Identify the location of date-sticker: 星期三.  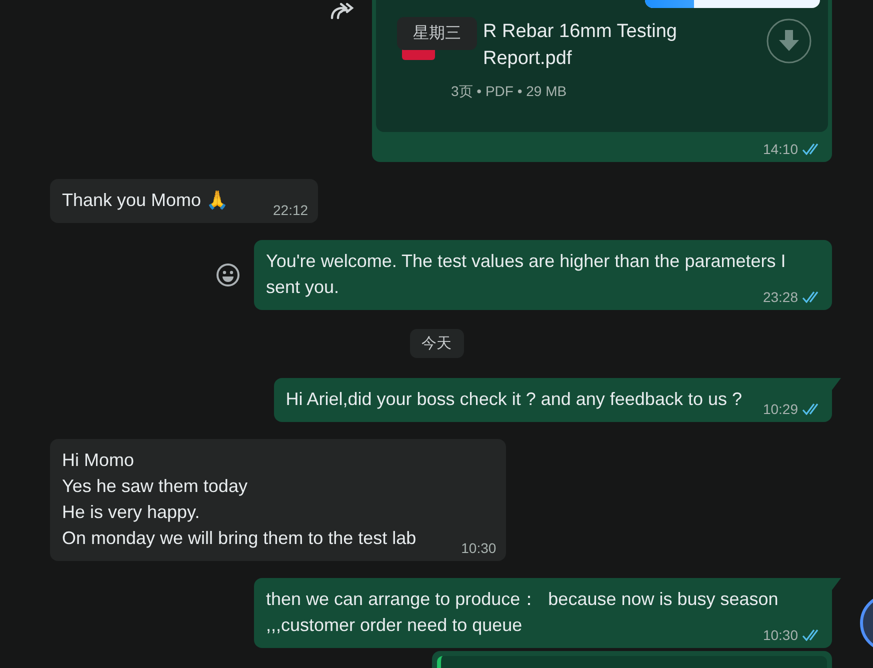
(437, 33).